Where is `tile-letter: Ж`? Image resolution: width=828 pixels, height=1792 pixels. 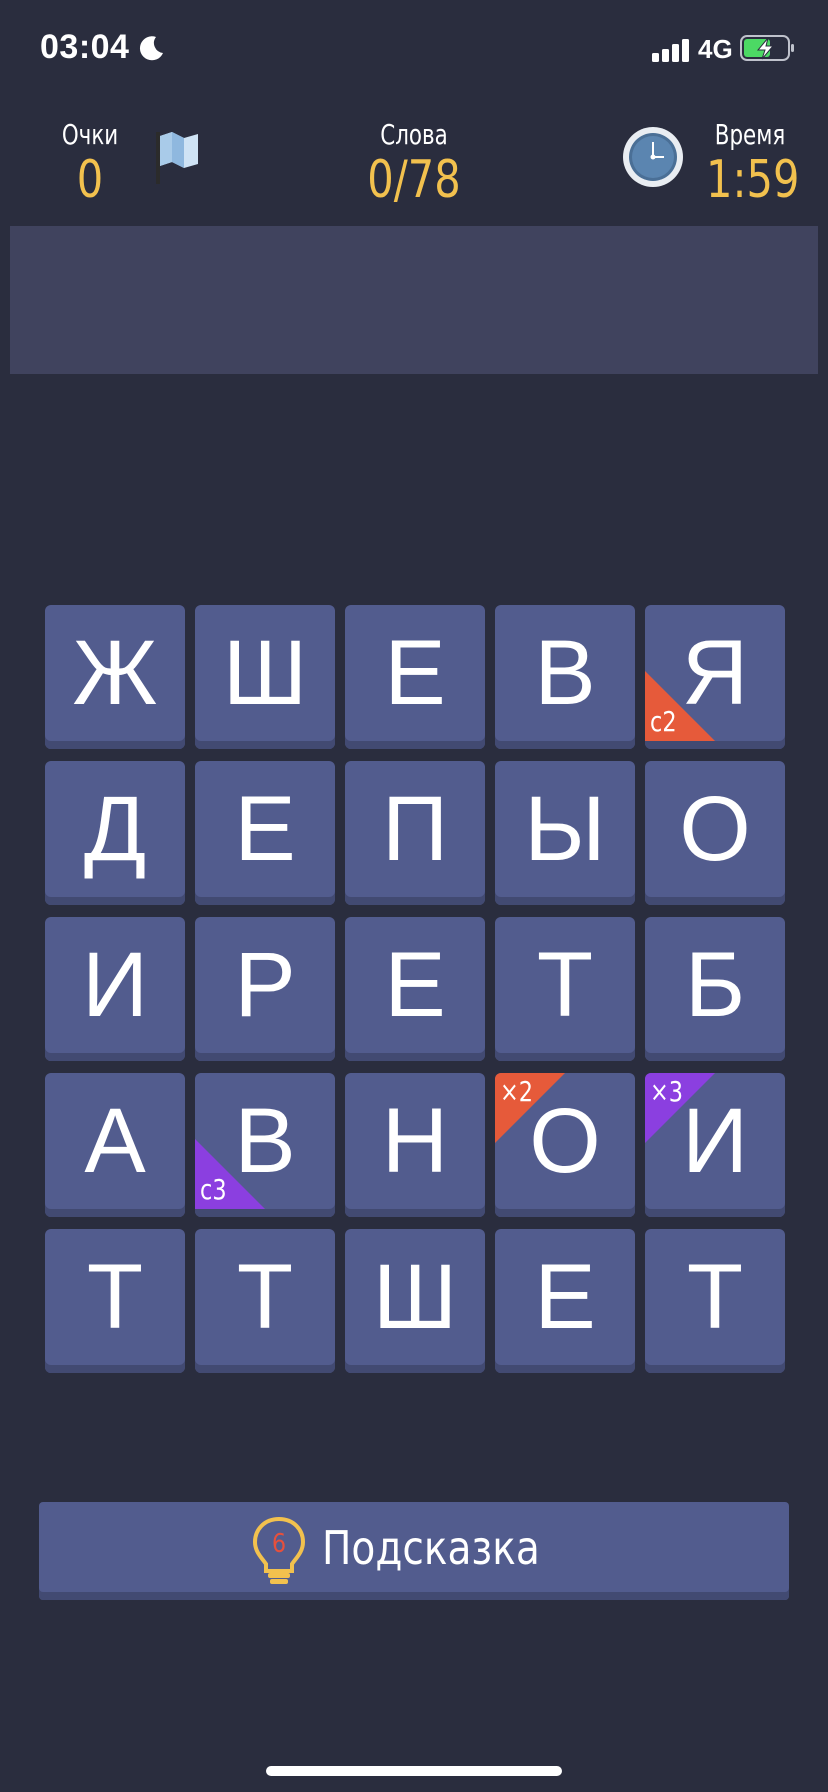 tile-letter: Ж is located at coordinates (115, 672).